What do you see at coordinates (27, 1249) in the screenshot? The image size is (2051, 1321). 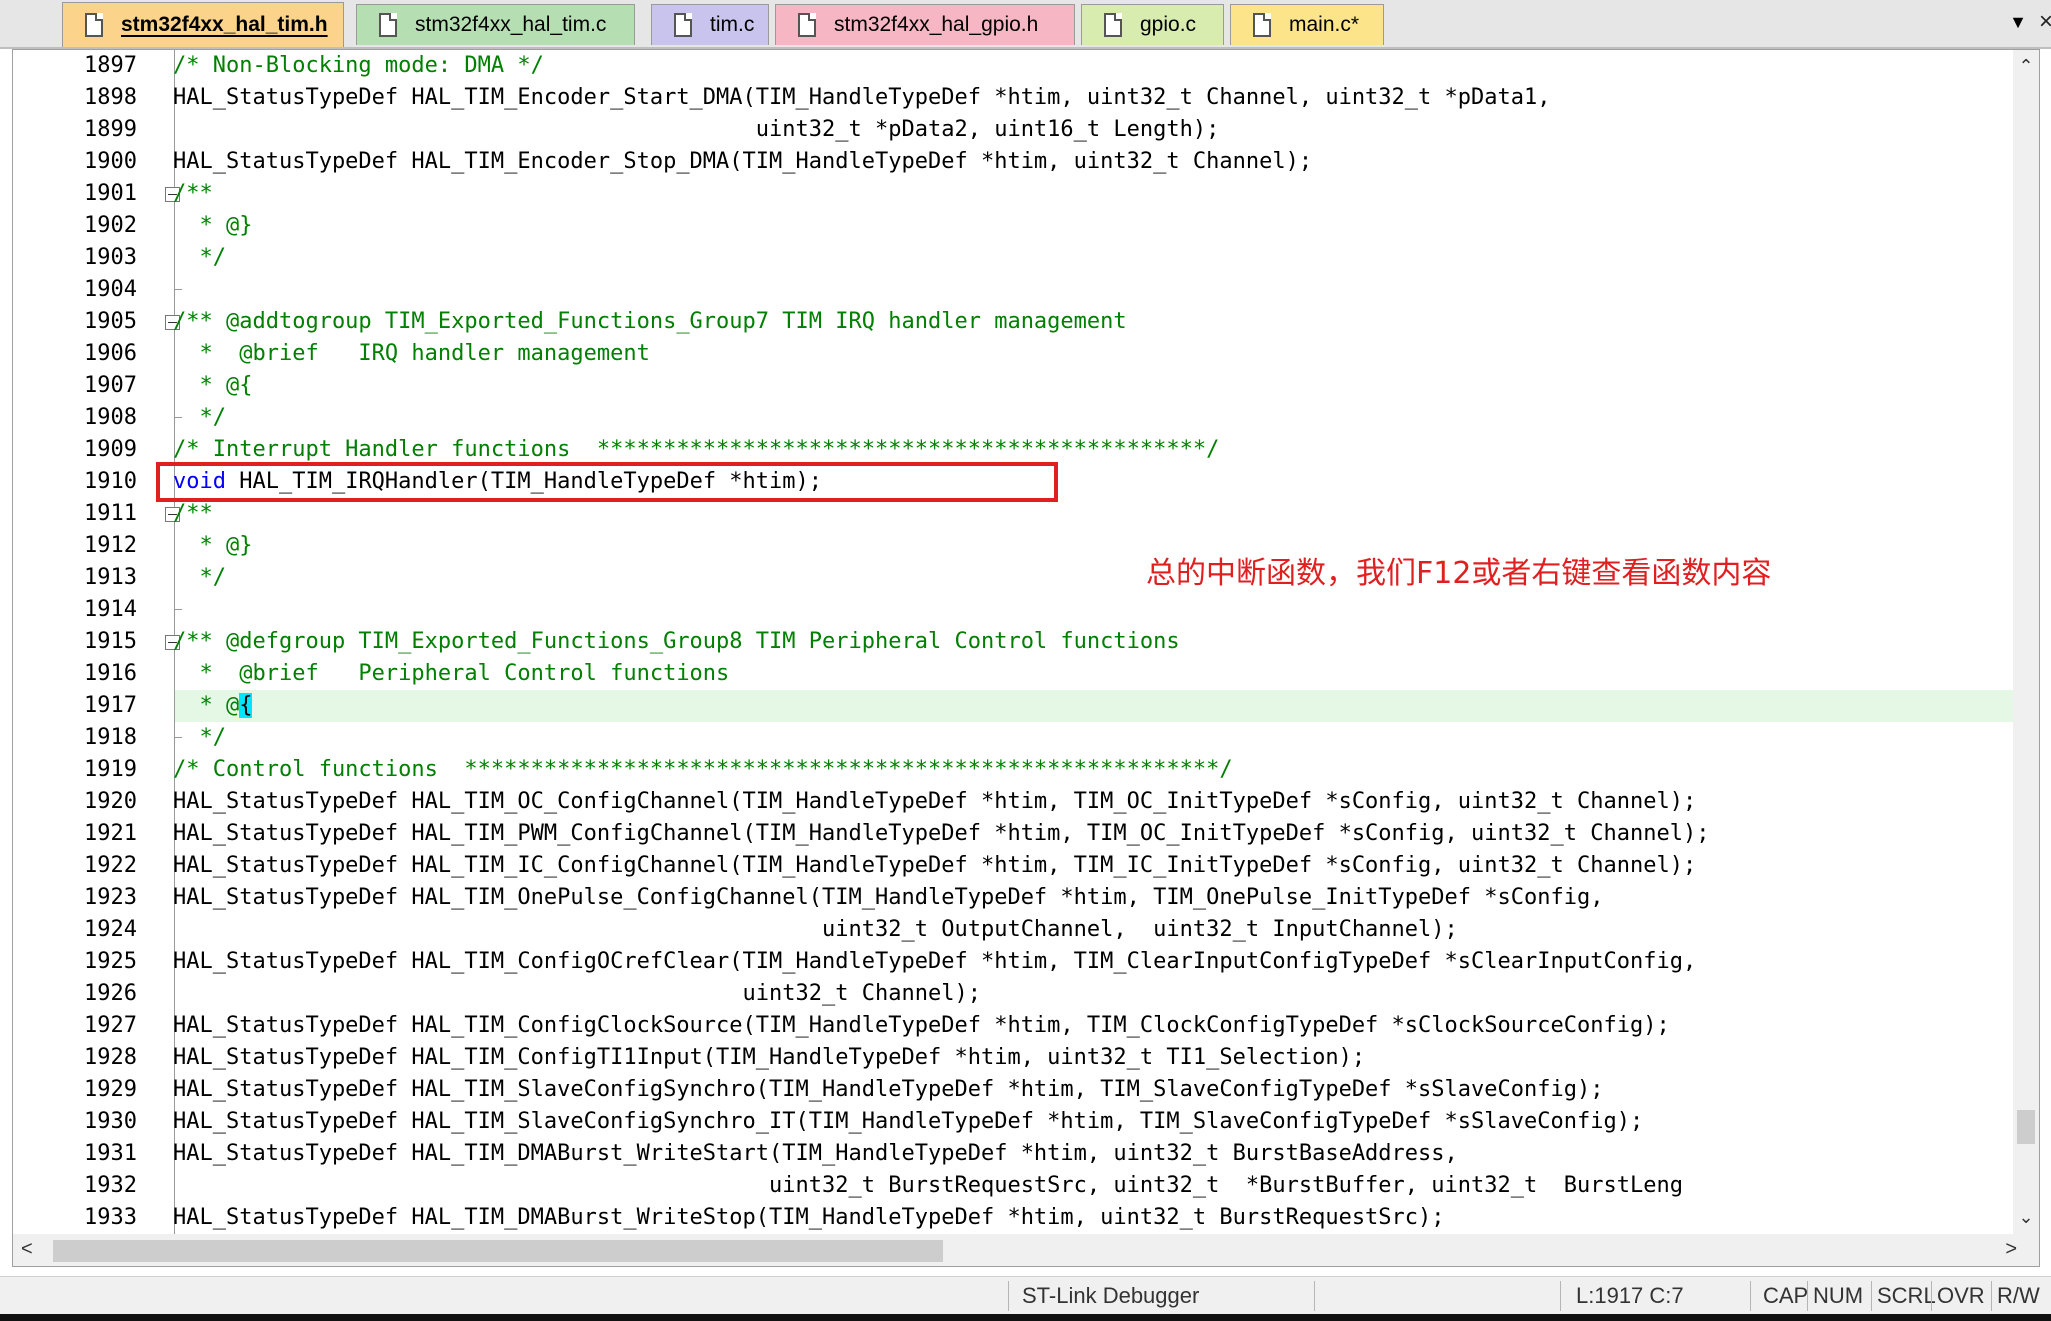 I see `scroll-left-icon: <` at bounding box center [27, 1249].